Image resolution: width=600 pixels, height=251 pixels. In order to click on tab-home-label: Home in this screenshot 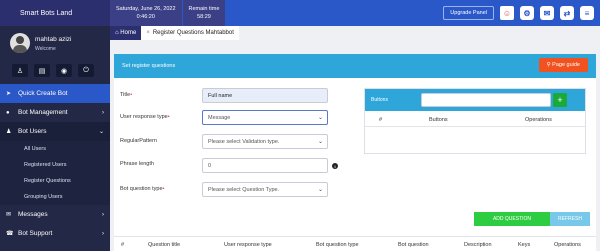, I will do `click(128, 33)`.